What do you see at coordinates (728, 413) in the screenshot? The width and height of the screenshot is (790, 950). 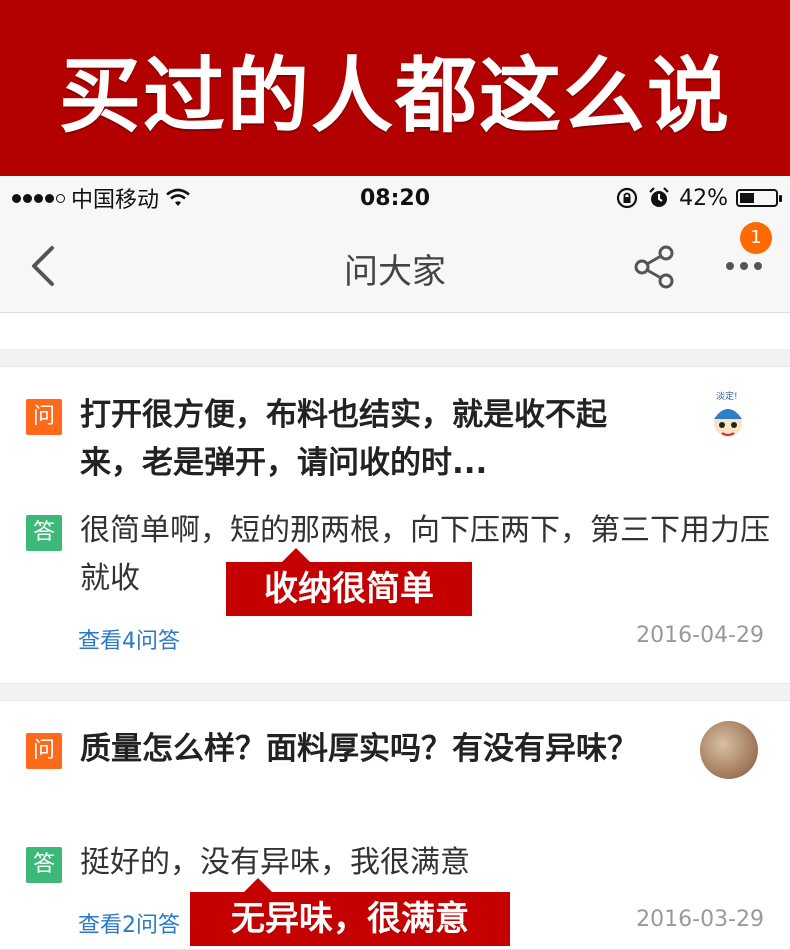 I see `cartoon-avatar-icon: 淡定!` at bounding box center [728, 413].